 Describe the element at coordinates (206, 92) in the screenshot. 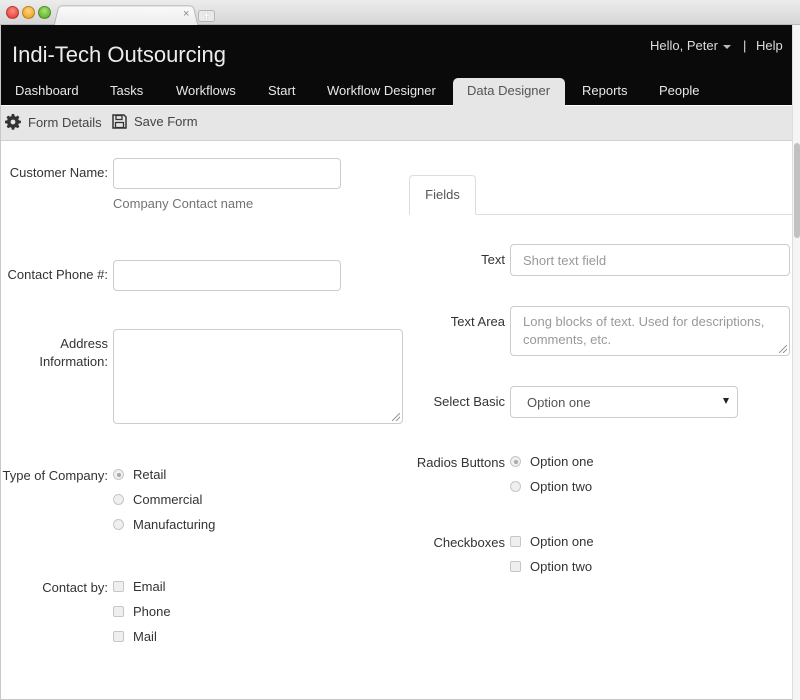

I see `nav-workflows: Workflows` at that location.